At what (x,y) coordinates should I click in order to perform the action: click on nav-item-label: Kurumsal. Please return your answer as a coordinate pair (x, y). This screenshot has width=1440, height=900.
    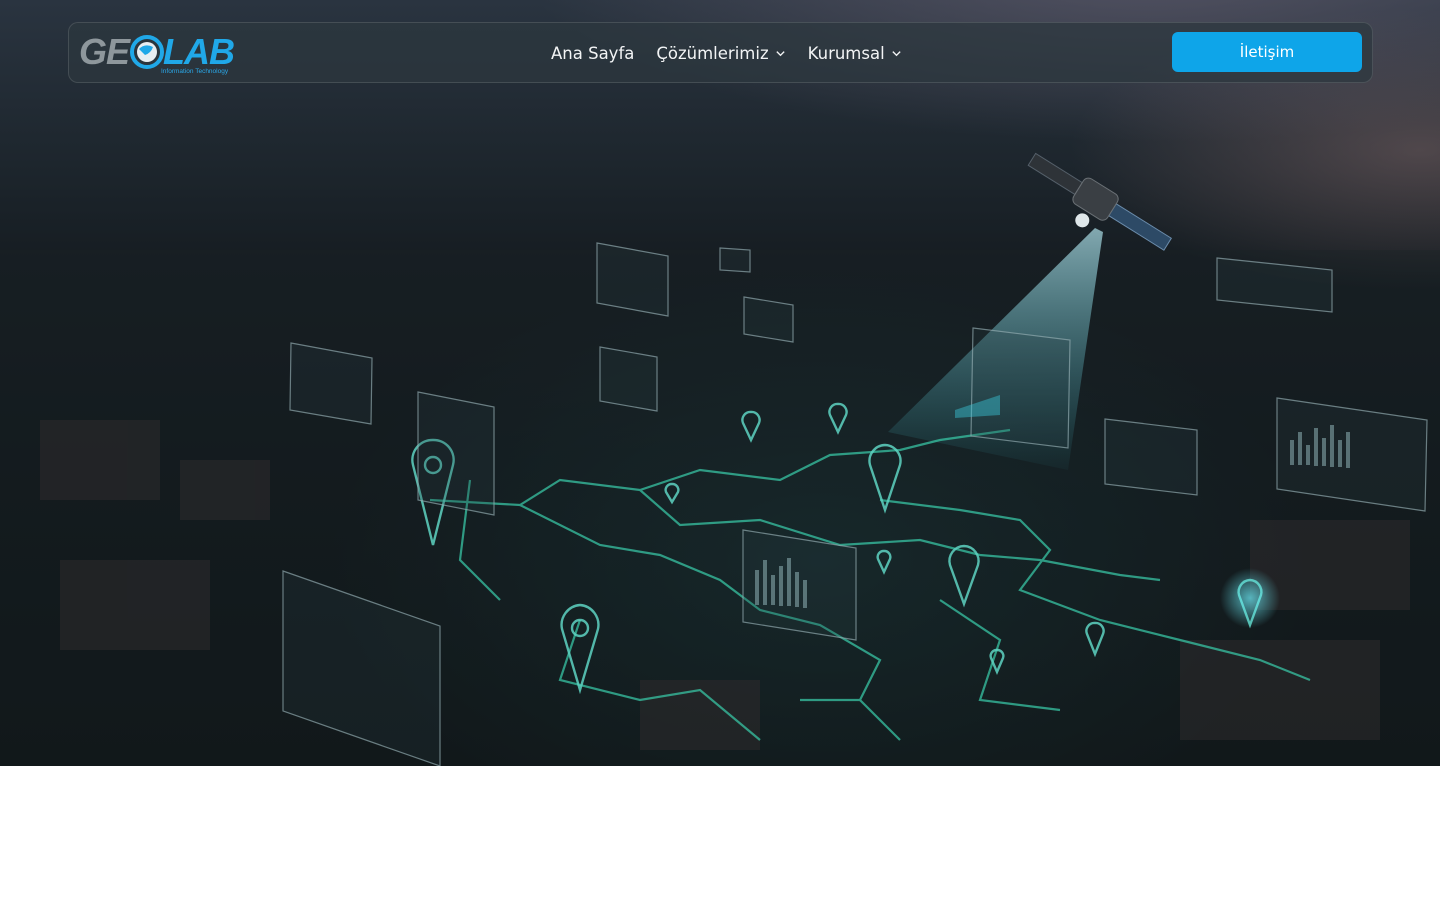
    Looking at the image, I should click on (846, 53).